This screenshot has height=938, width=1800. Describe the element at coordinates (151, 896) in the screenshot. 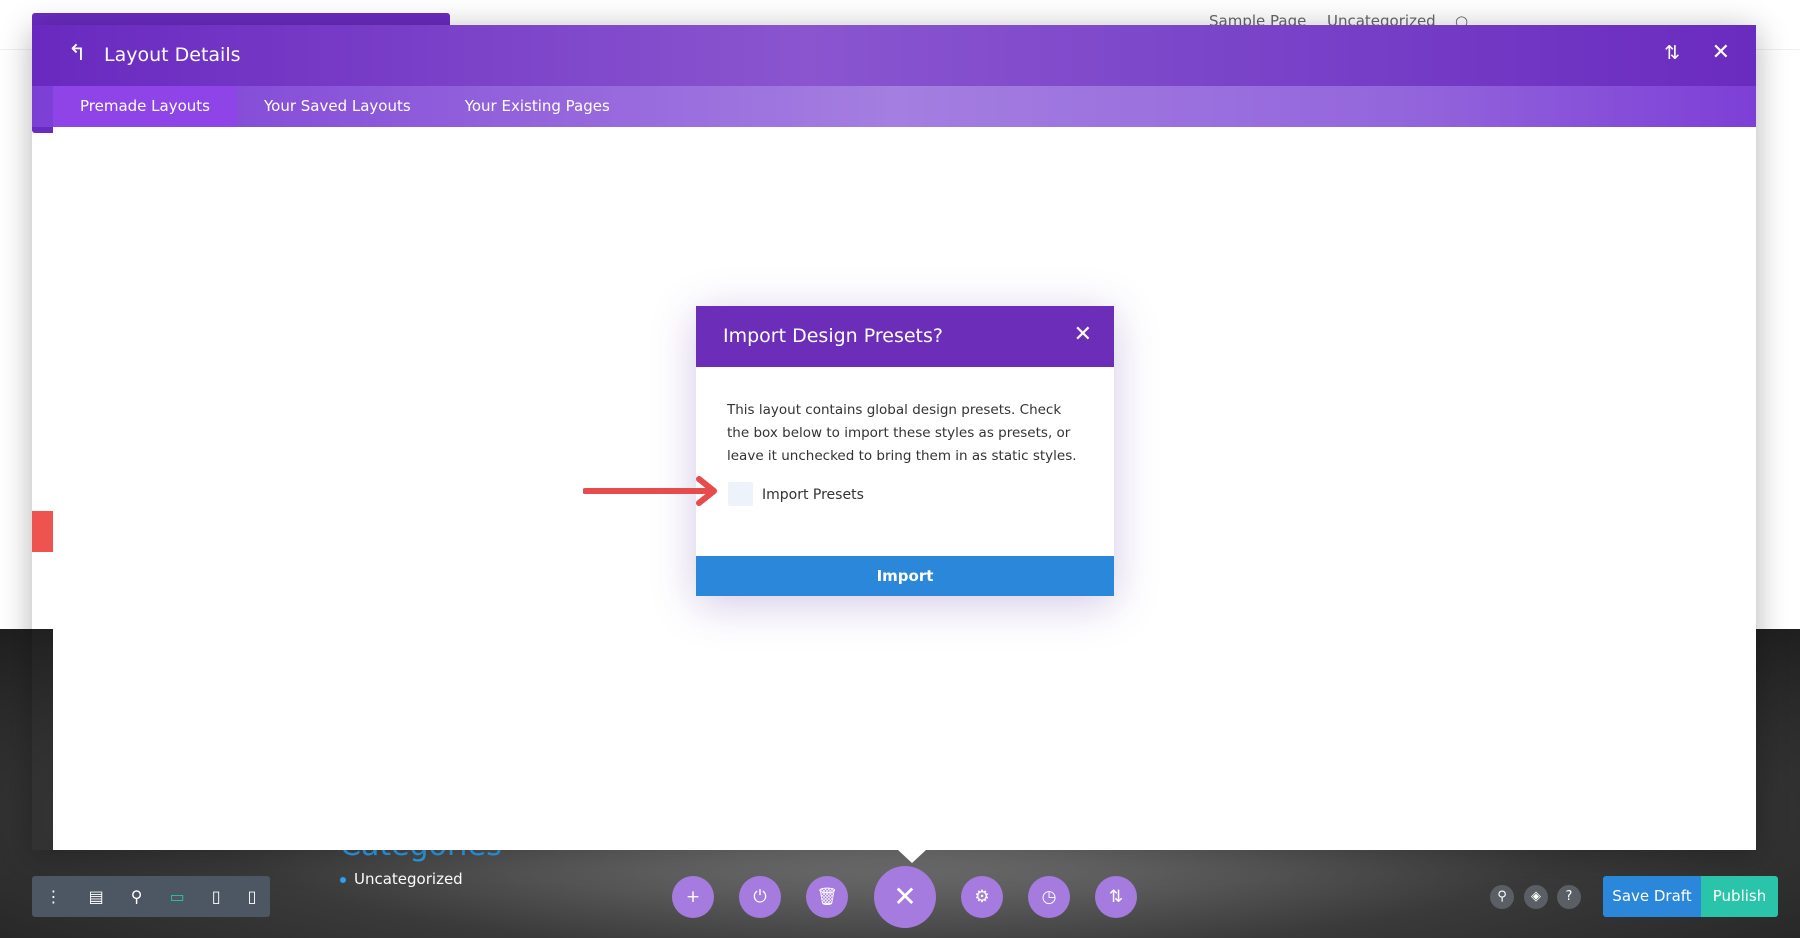

I see `view-toolbar: ⋮ ▤ ⚲ ▭ ▯ ▯` at that location.